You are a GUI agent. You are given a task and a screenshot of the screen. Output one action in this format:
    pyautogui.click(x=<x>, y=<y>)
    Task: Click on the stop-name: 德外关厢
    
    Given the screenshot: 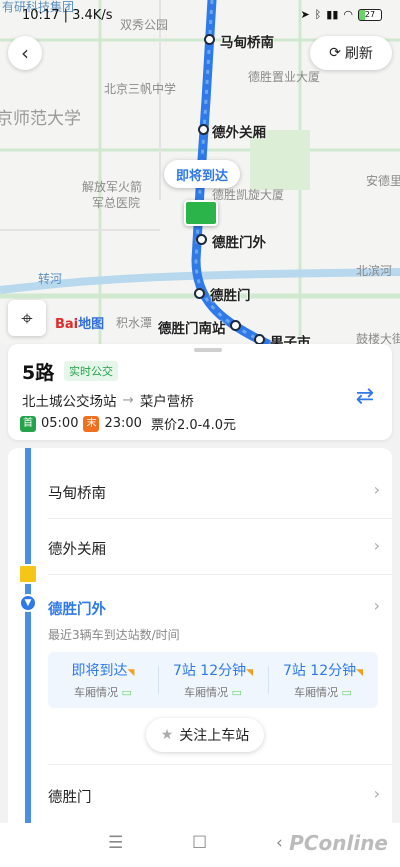 What is the action you would take?
    pyautogui.click(x=77, y=550)
    